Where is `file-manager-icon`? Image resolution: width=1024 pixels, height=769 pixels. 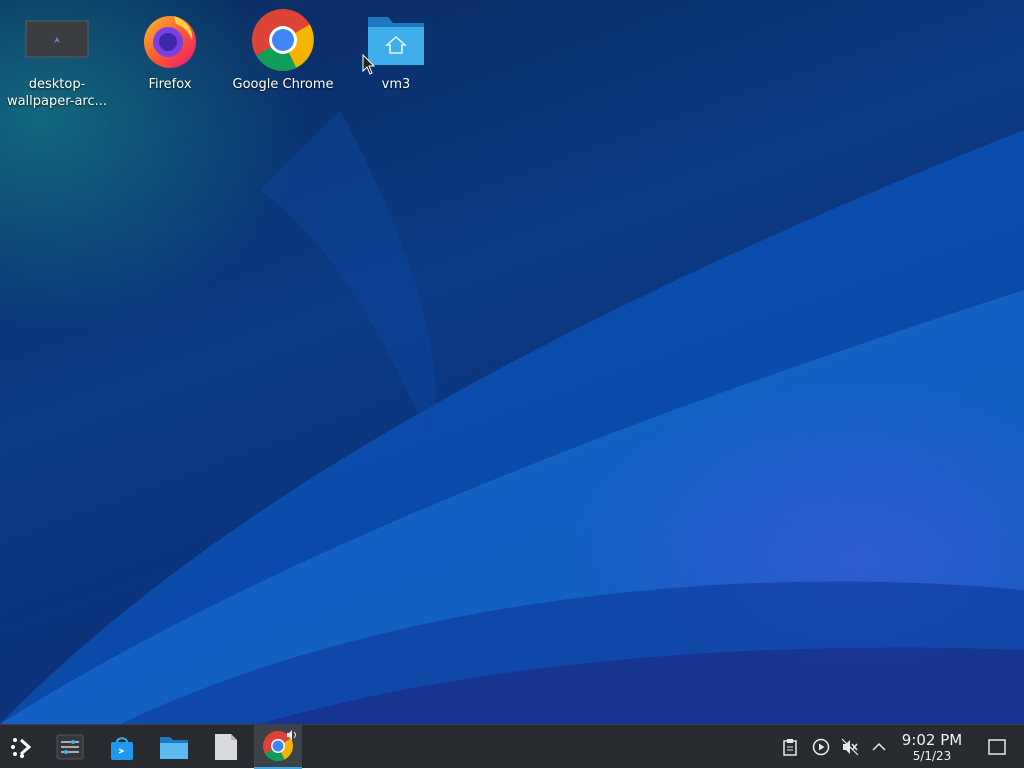
file-manager-icon is located at coordinates (174, 748).